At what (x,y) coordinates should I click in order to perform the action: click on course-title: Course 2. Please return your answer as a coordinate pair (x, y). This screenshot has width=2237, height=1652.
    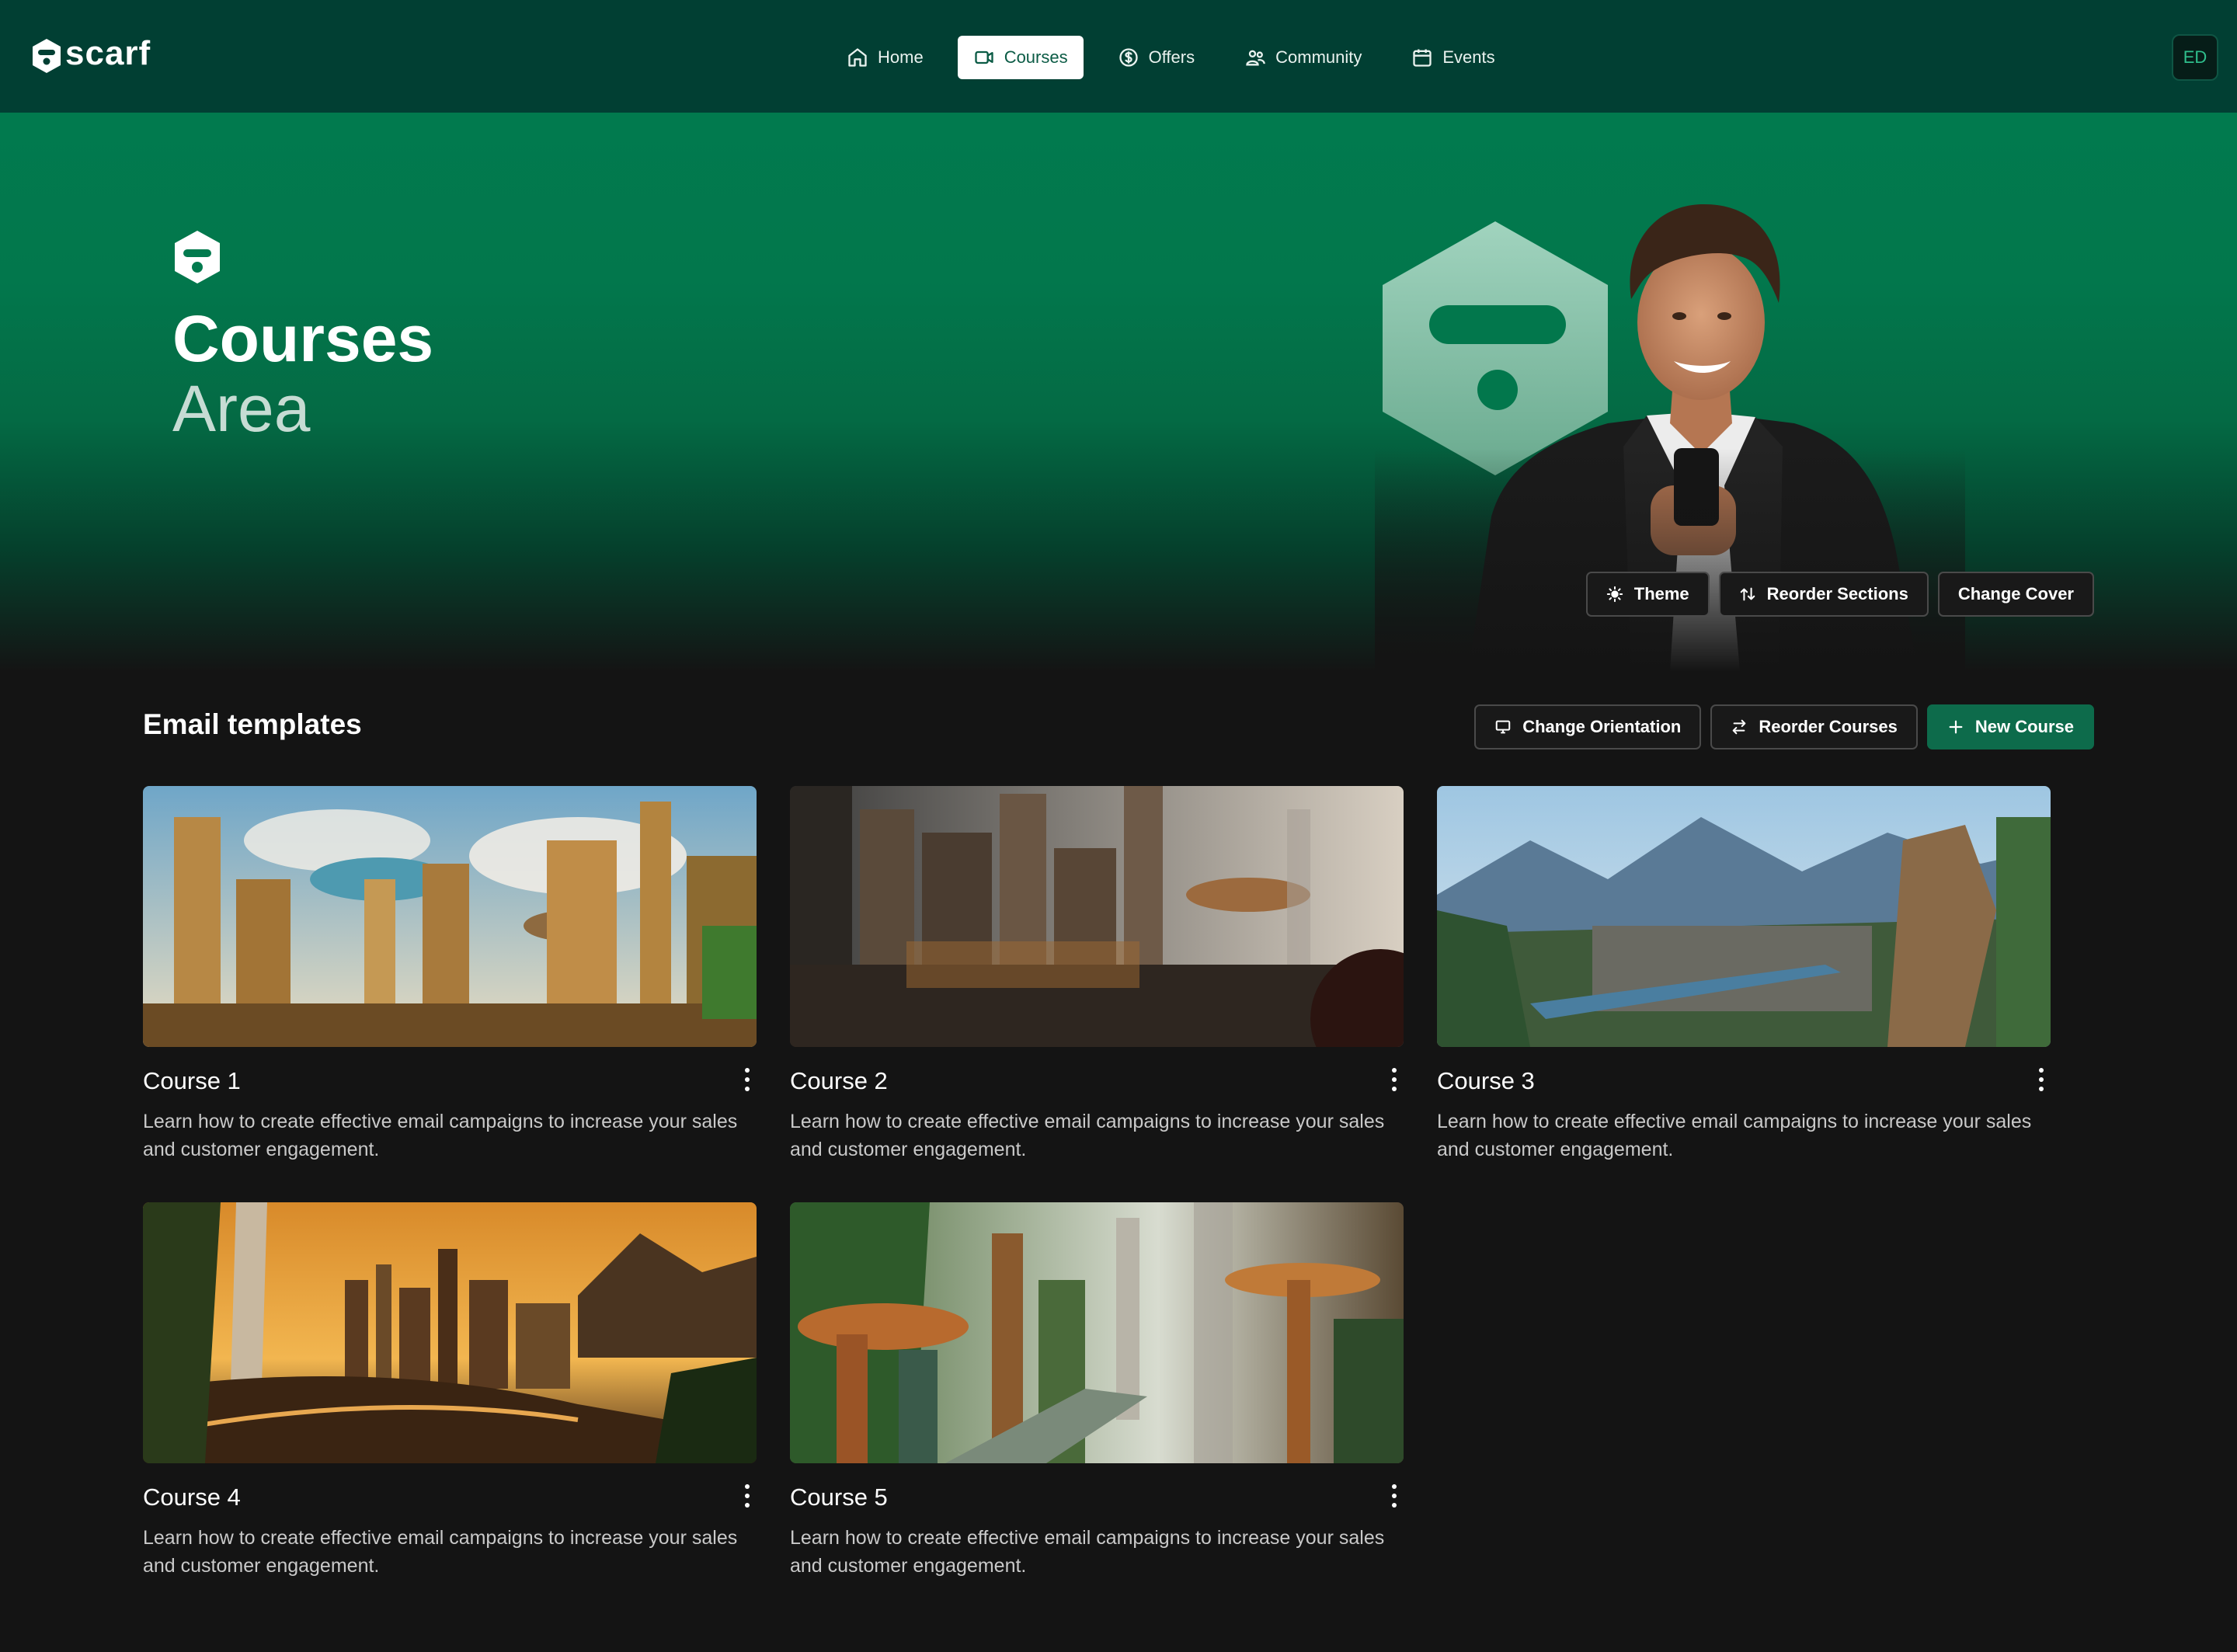
    Looking at the image, I should click on (839, 1080).